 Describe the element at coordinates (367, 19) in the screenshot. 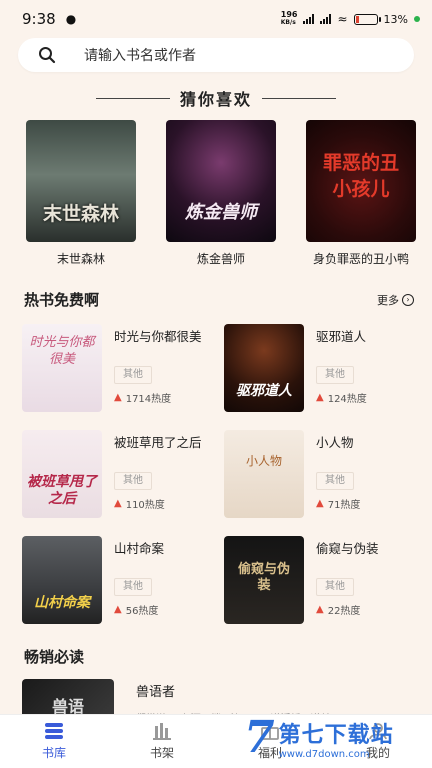

I see `battery-icon` at that location.